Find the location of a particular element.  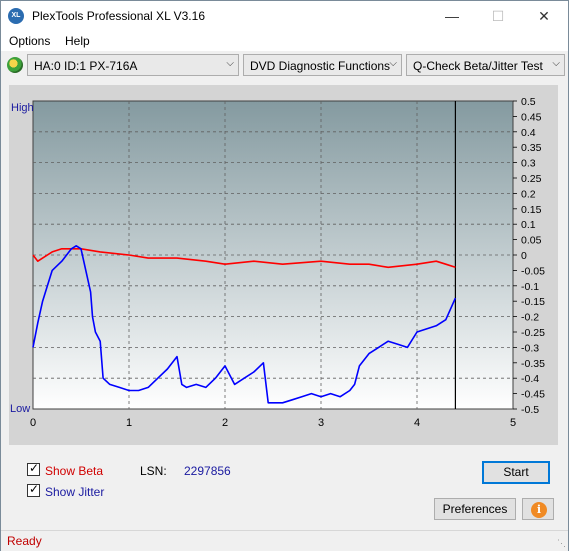

function-select: DVD Diagnostic Functions ⌵ is located at coordinates (322, 65).